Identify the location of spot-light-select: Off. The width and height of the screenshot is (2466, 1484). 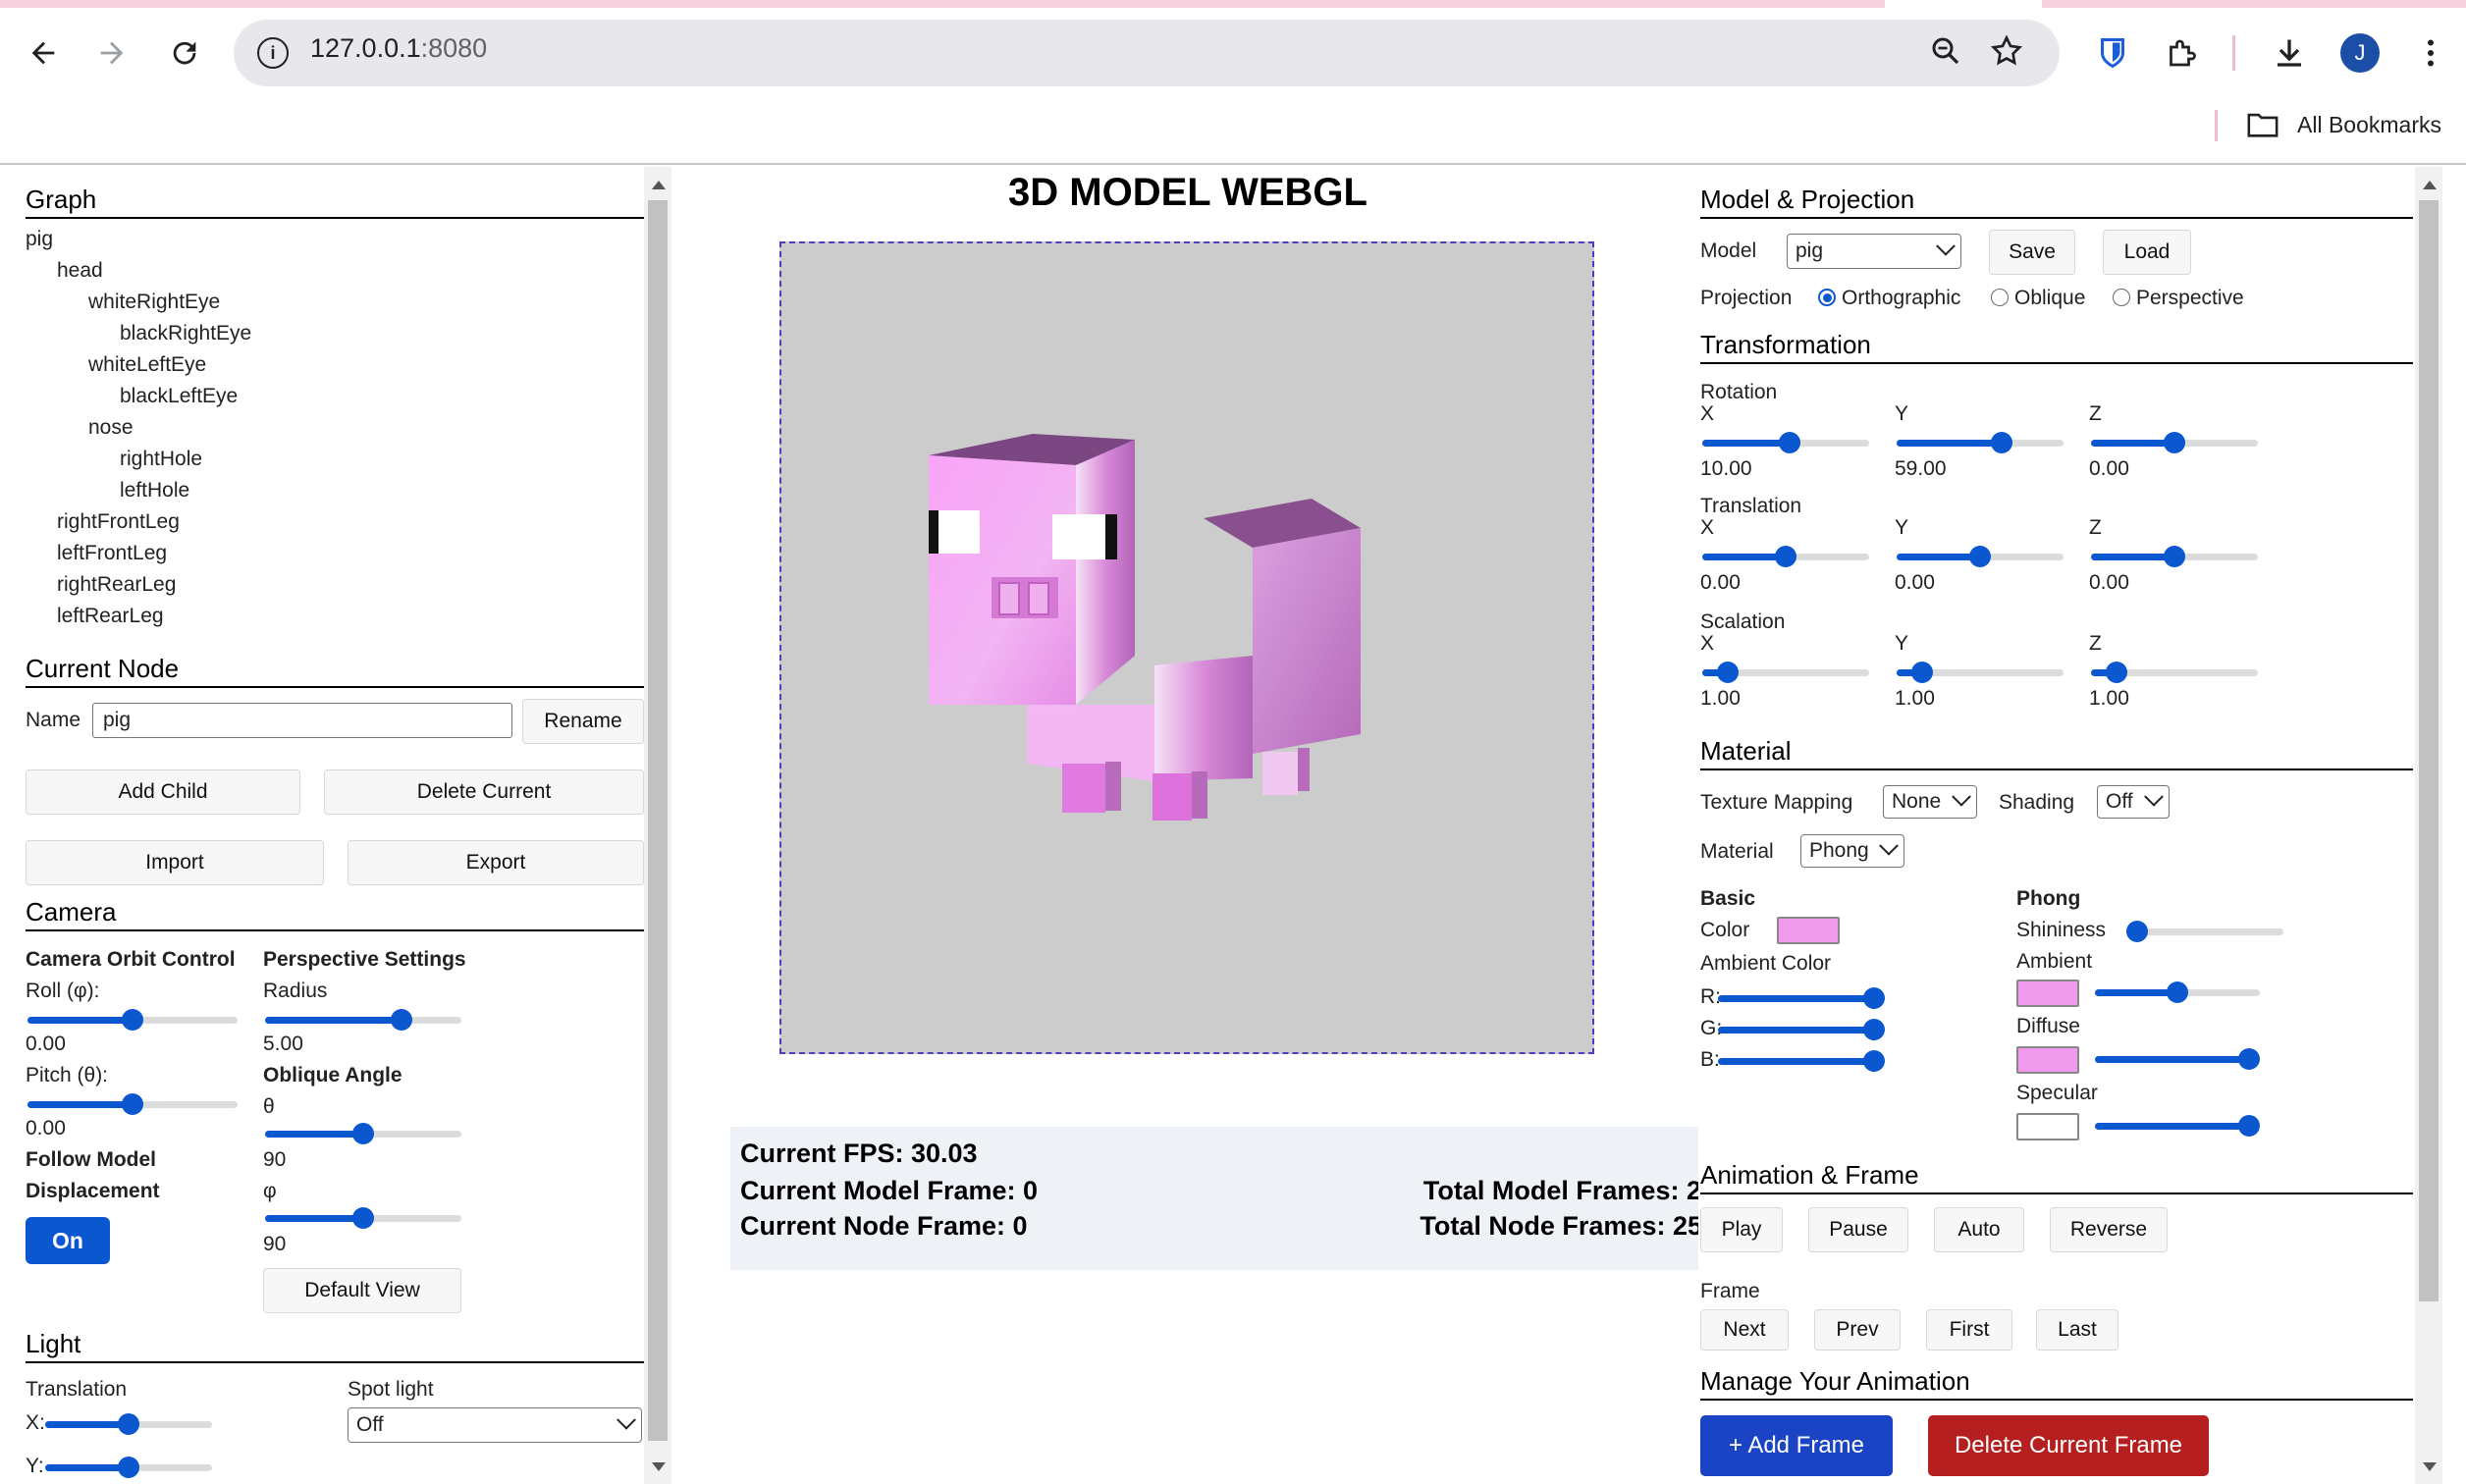
(495, 1425).